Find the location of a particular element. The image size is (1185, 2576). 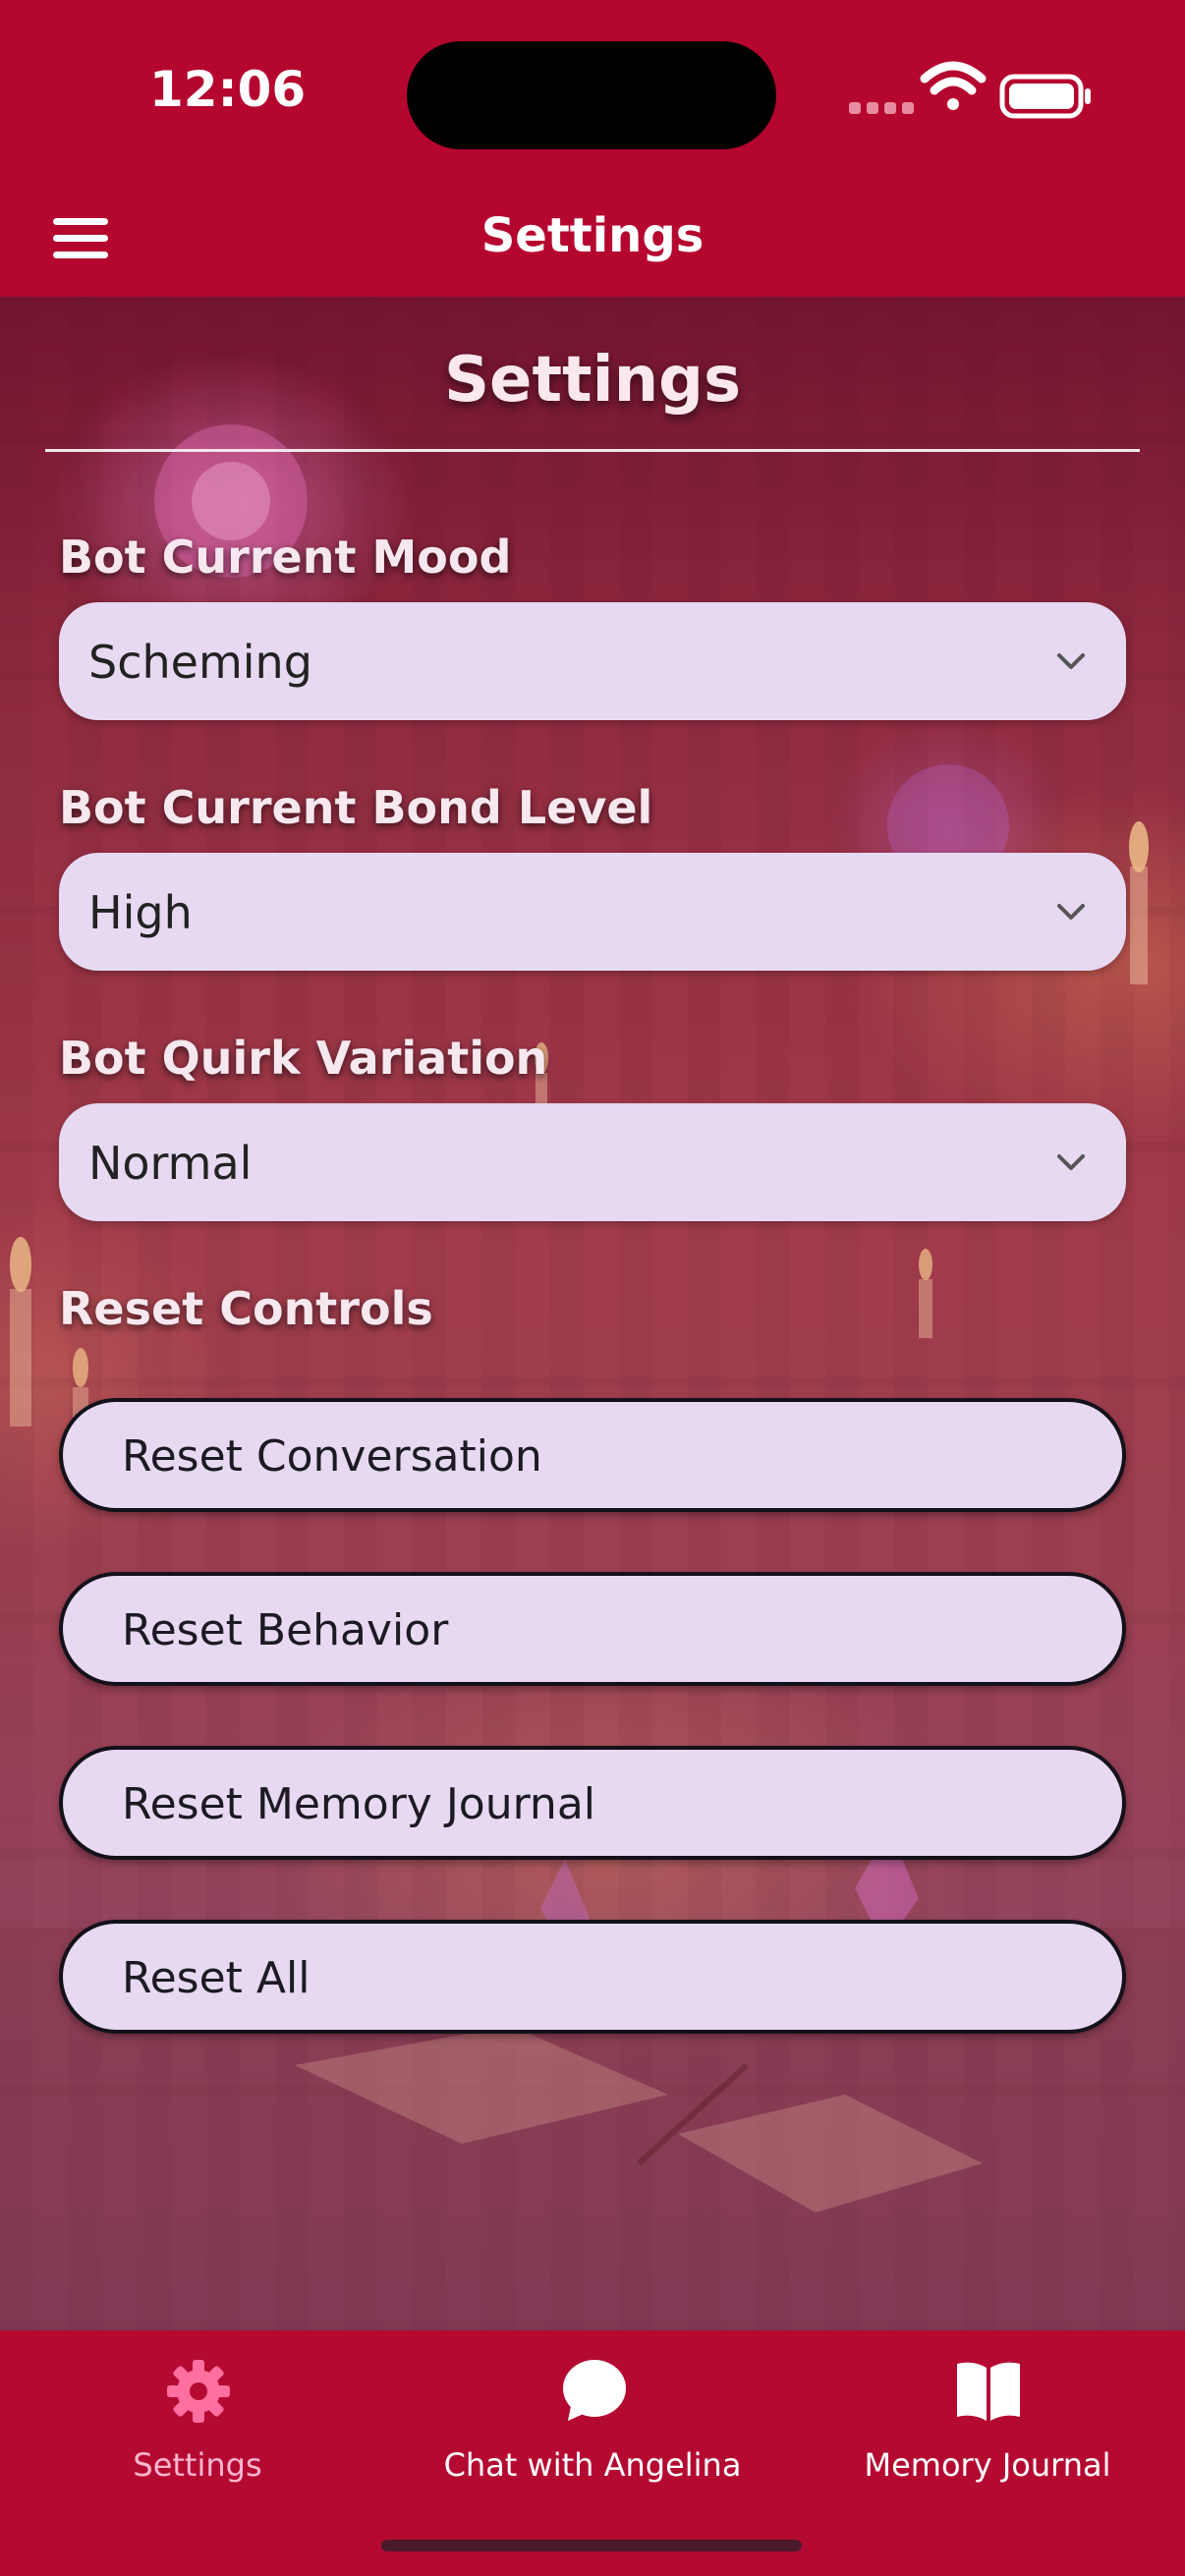

dynamic-island is located at coordinates (592, 95).